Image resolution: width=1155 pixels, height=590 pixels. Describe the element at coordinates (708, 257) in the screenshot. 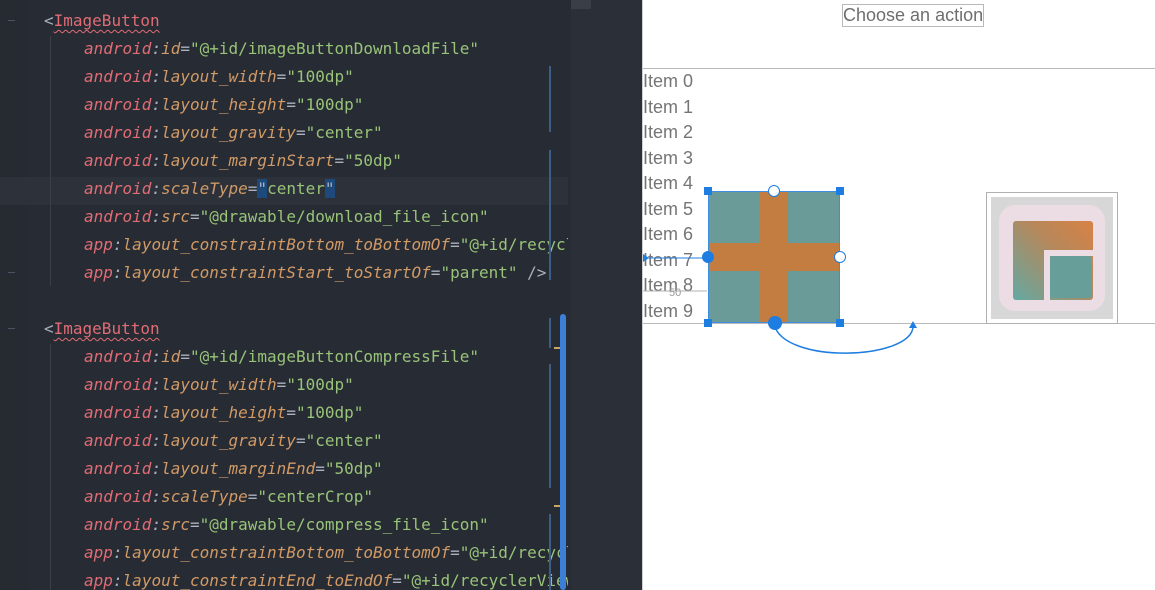

I see `start-anchor` at that location.